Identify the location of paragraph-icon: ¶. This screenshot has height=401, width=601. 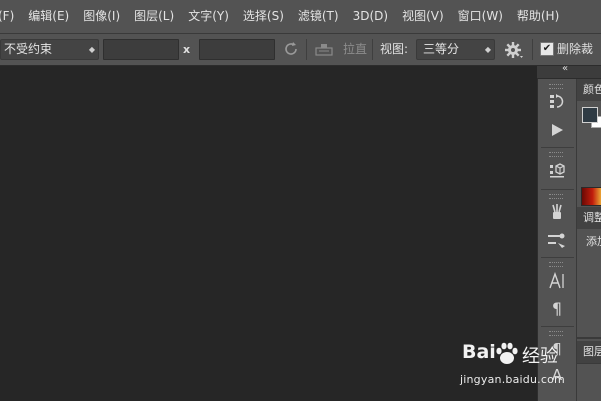
(557, 309).